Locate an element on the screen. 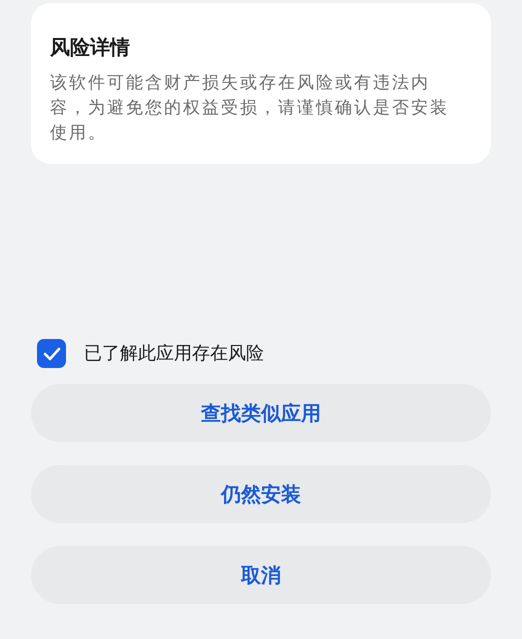 The image size is (522, 639). card-title: 风险详情 is located at coordinates (90, 47).